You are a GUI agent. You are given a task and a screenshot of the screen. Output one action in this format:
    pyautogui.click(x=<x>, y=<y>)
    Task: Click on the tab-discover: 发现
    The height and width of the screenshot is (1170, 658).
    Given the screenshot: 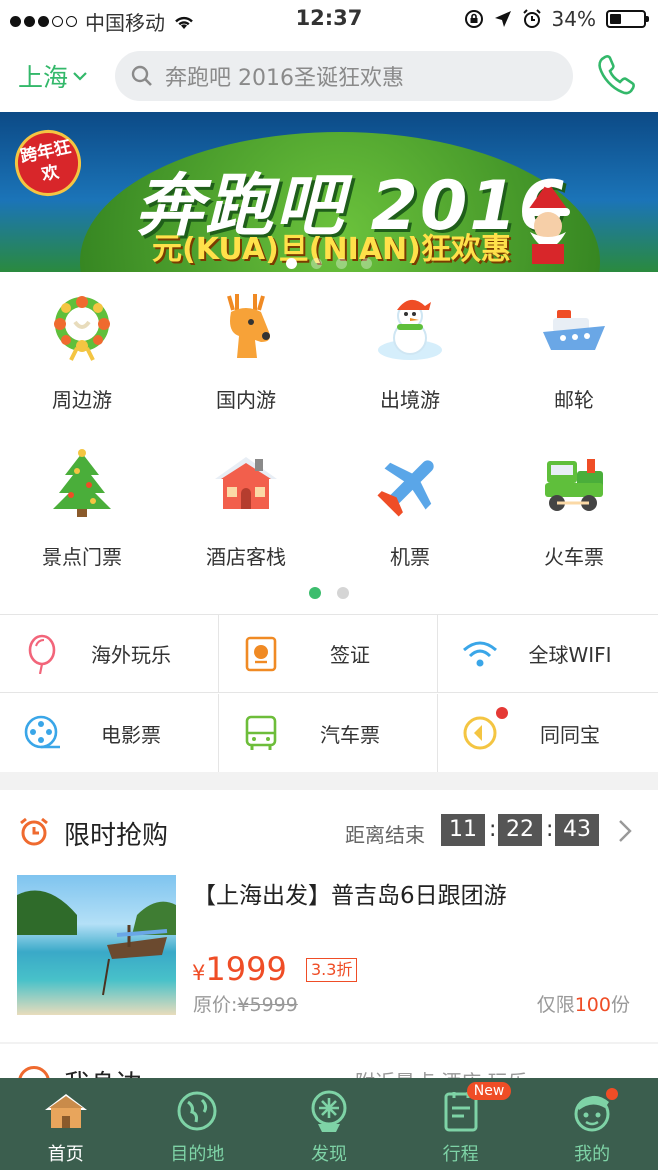 What is the action you would take?
    pyautogui.click(x=329, y=1124)
    